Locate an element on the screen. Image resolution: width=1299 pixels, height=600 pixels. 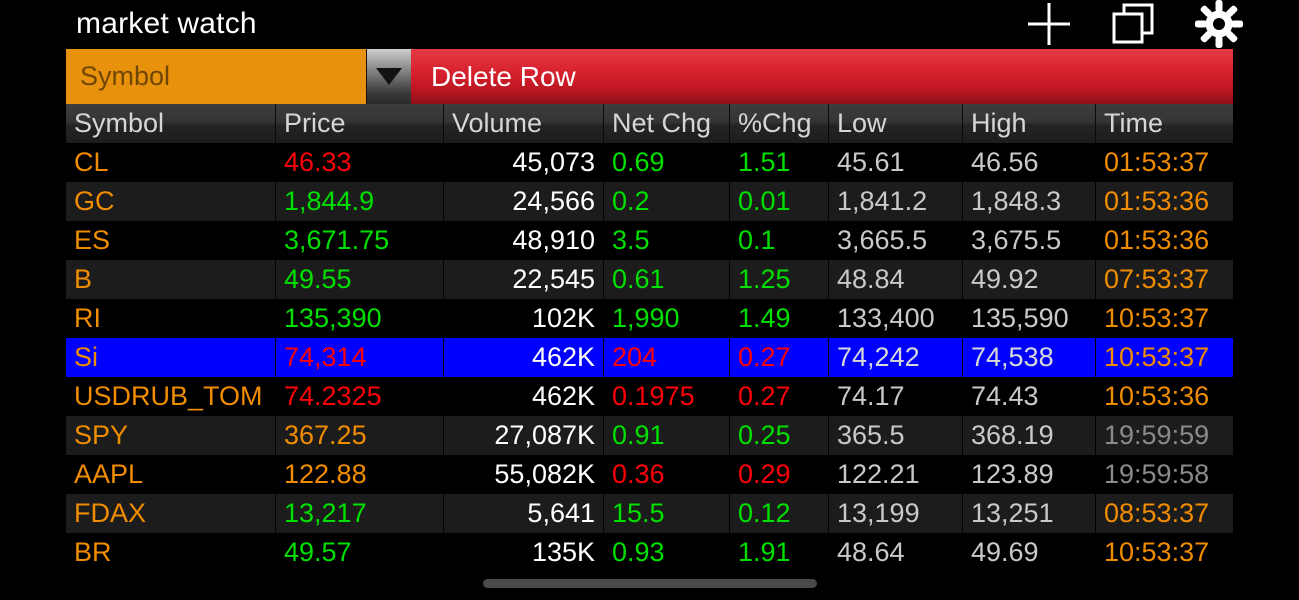
cell-pct-chg: 0.12 is located at coordinates (779, 513).